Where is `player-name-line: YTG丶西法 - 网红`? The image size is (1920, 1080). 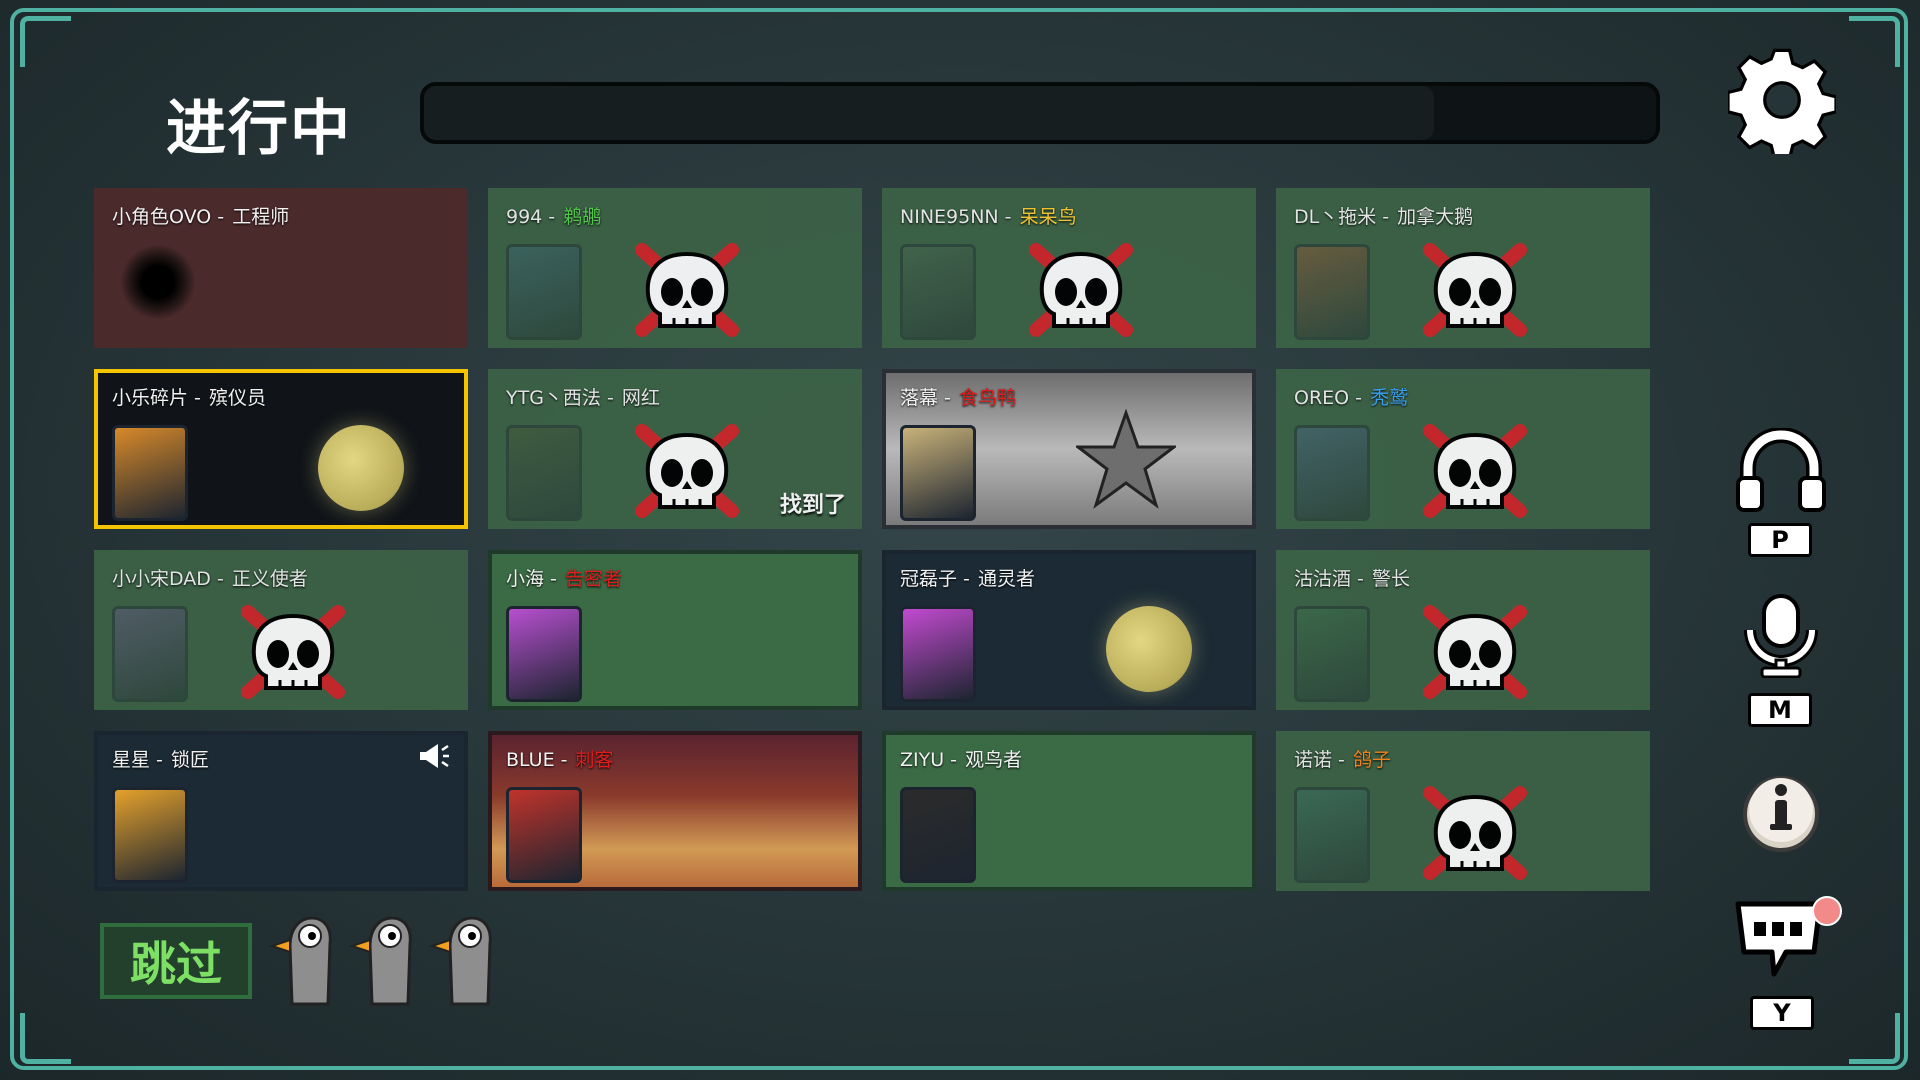
player-name-line: YTG丶西法 - 网红 is located at coordinates (583, 396).